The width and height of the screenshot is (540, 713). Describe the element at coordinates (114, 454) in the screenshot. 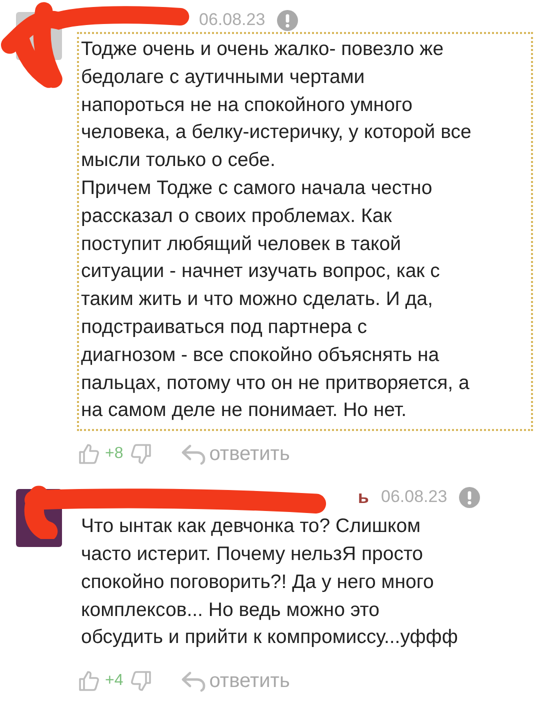

I see `rating-count: +8` at that location.